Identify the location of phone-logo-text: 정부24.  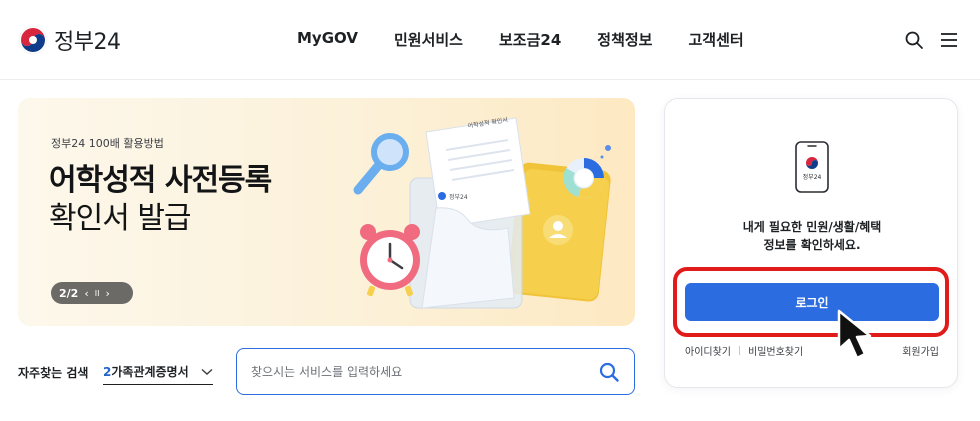
(812, 177).